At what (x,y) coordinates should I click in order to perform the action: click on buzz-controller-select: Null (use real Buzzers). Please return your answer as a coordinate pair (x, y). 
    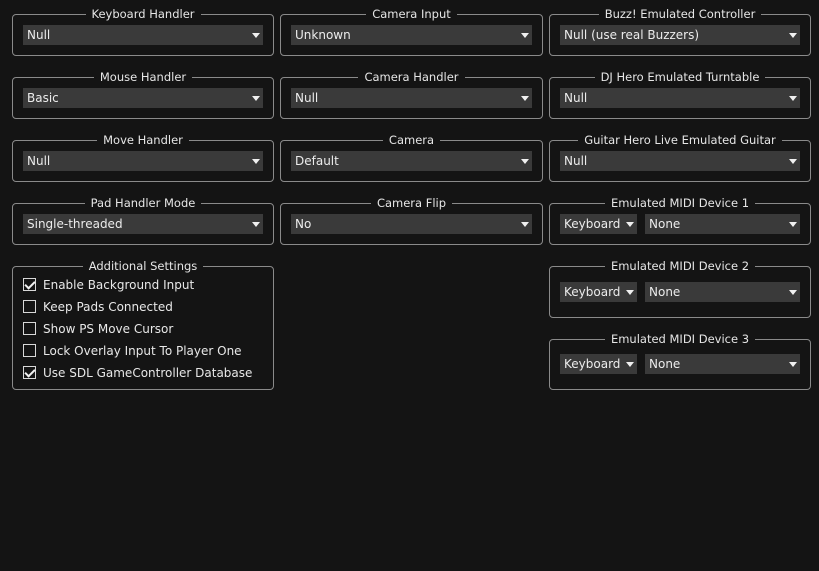
    Looking at the image, I should click on (680, 35).